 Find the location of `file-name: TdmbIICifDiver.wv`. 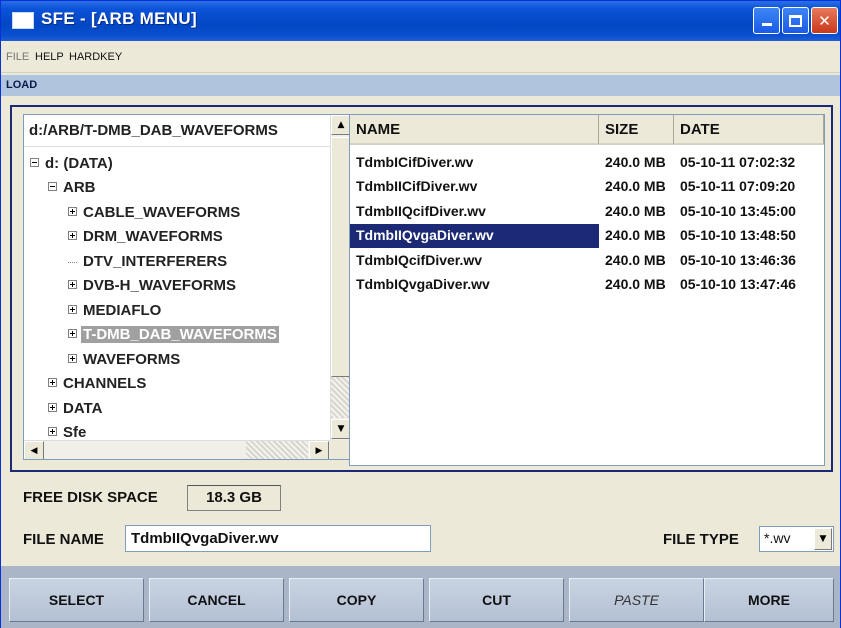

file-name: TdmbIICifDiver.wv is located at coordinates (417, 186).